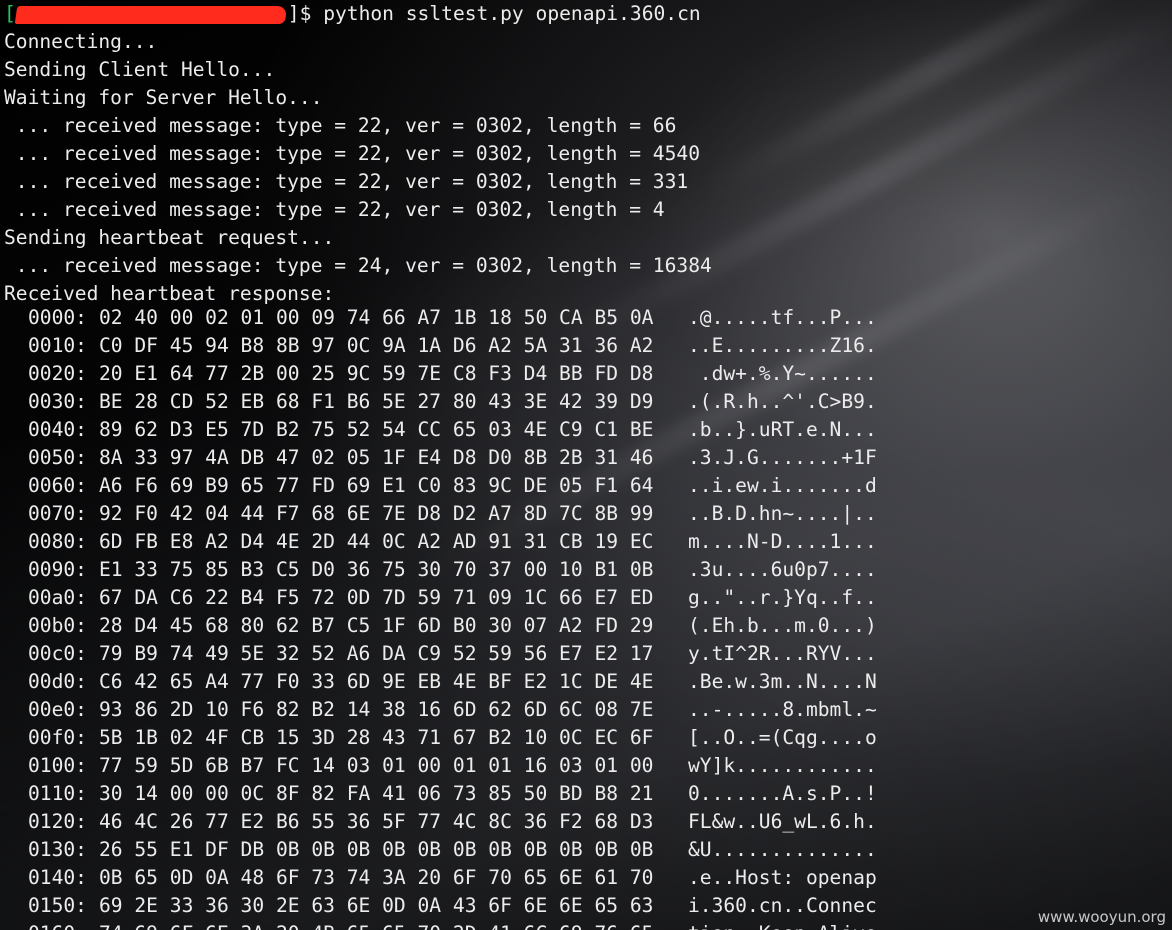  What do you see at coordinates (57, 401) in the screenshot?
I see `hexdump-offset: 0030:` at bounding box center [57, 401].